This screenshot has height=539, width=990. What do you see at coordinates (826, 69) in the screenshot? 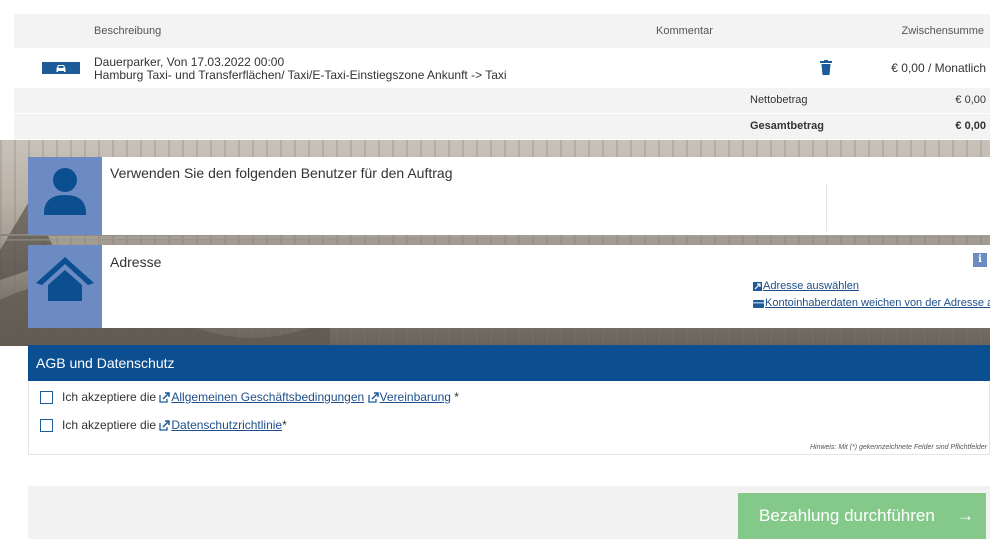
I see `trash-icon` at bounding box center [826, 69].